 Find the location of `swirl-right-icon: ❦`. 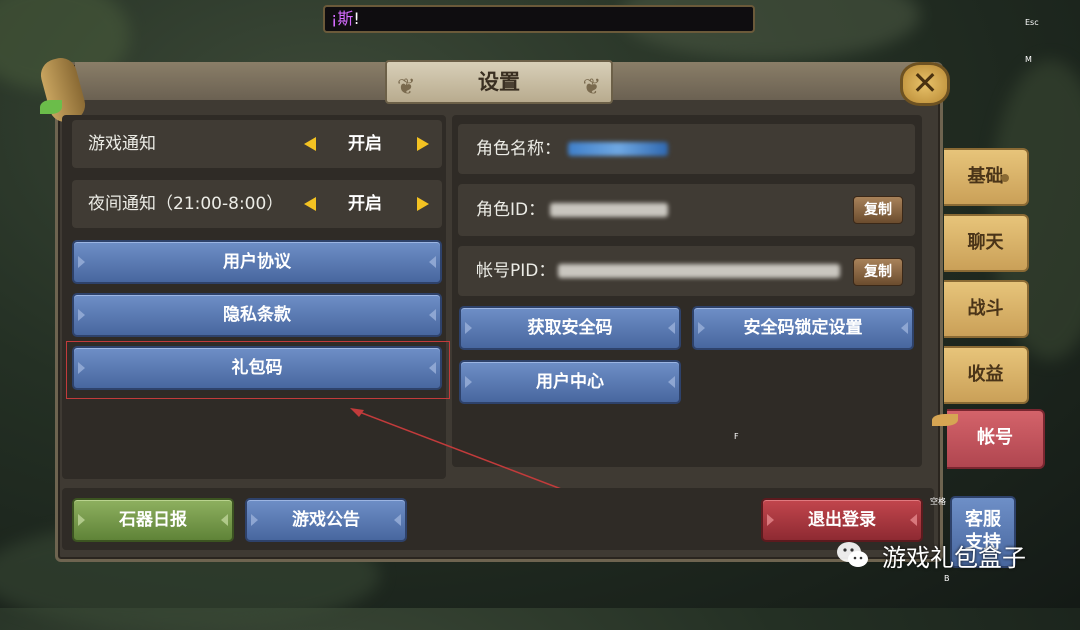

swirl-right-icon: ❦ is located at coordinates (591, 87).